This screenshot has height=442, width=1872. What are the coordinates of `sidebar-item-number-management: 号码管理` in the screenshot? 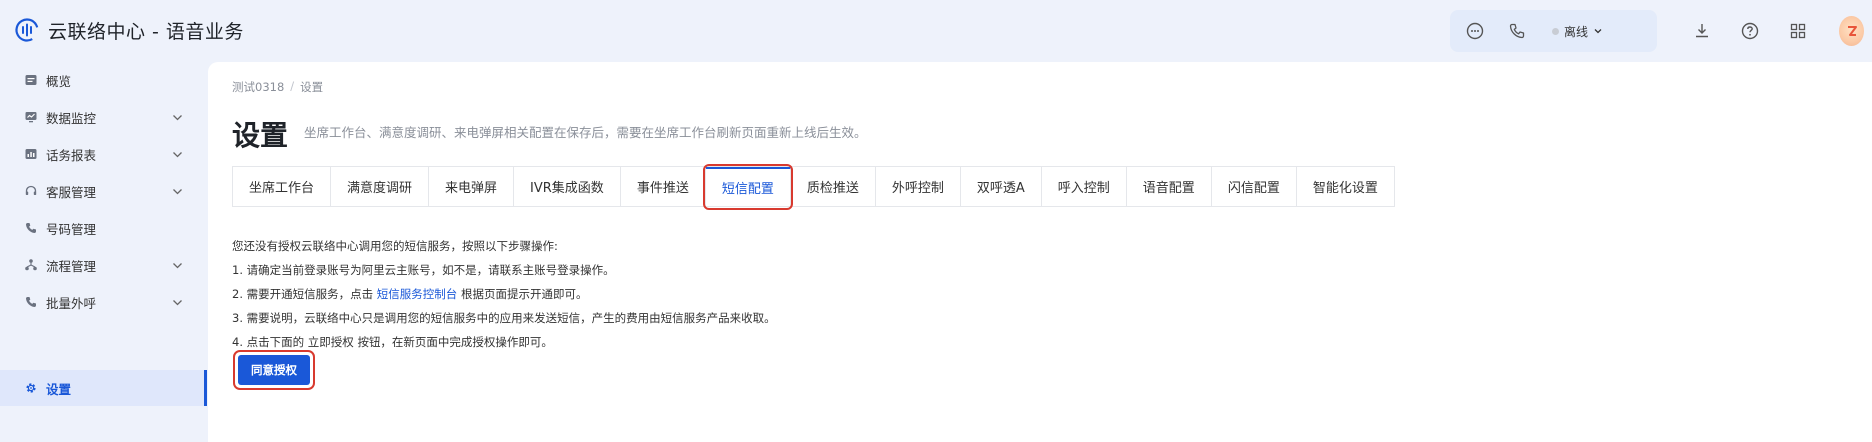 It's located at (103, 228).